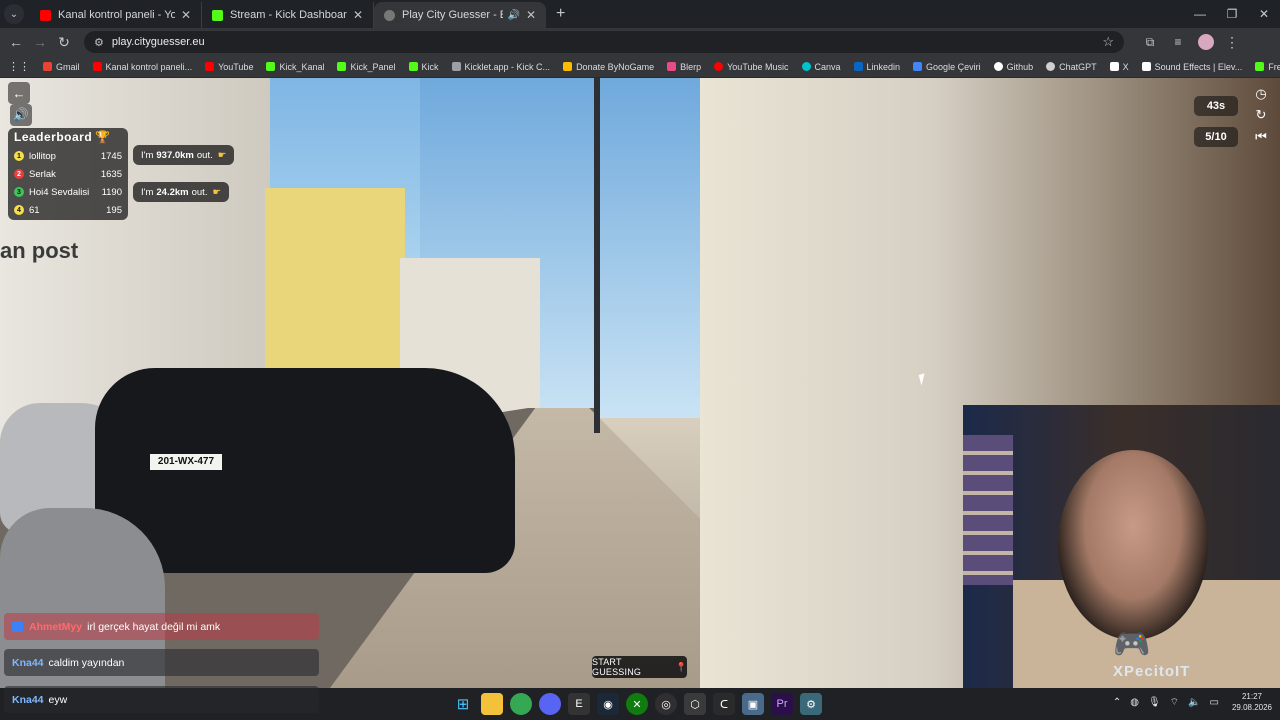 The width and height of the screenshot is (1280, 720). I want to click on chat-text: eyw, so click(58, 699).